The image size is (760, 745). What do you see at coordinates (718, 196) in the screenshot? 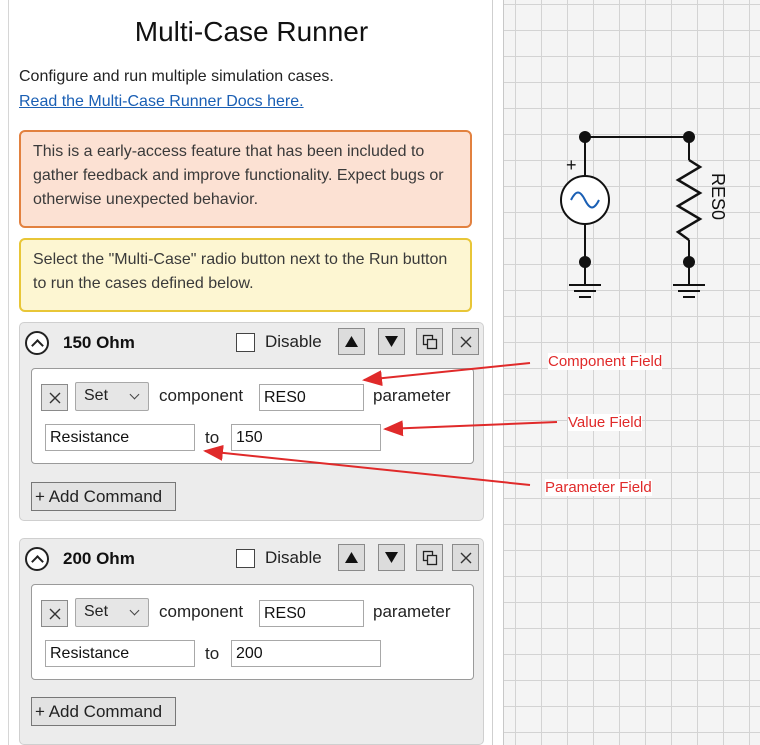
I see `resistor-label: RES0` at bounding box center [718, 196].